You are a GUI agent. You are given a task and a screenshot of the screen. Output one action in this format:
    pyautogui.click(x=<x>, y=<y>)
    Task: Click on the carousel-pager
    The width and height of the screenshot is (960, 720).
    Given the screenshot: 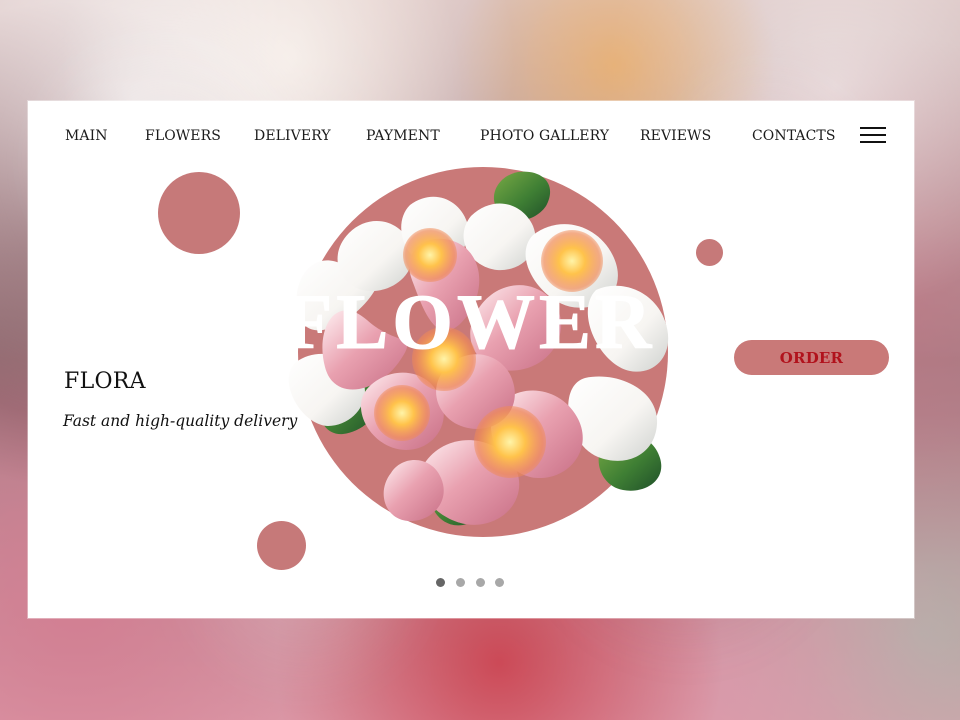 What is the action you would take?
    pyautogui.click(x=471, y=584)
    